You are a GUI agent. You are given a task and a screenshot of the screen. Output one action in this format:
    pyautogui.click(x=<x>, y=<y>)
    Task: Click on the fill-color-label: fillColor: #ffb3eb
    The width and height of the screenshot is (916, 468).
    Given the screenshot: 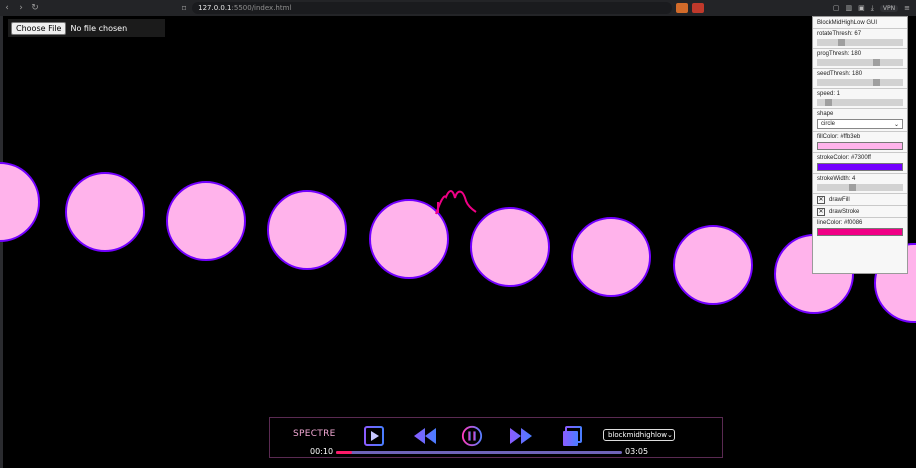 What is the action you would take?
    pyautogui.click(x=839, y=137)
    